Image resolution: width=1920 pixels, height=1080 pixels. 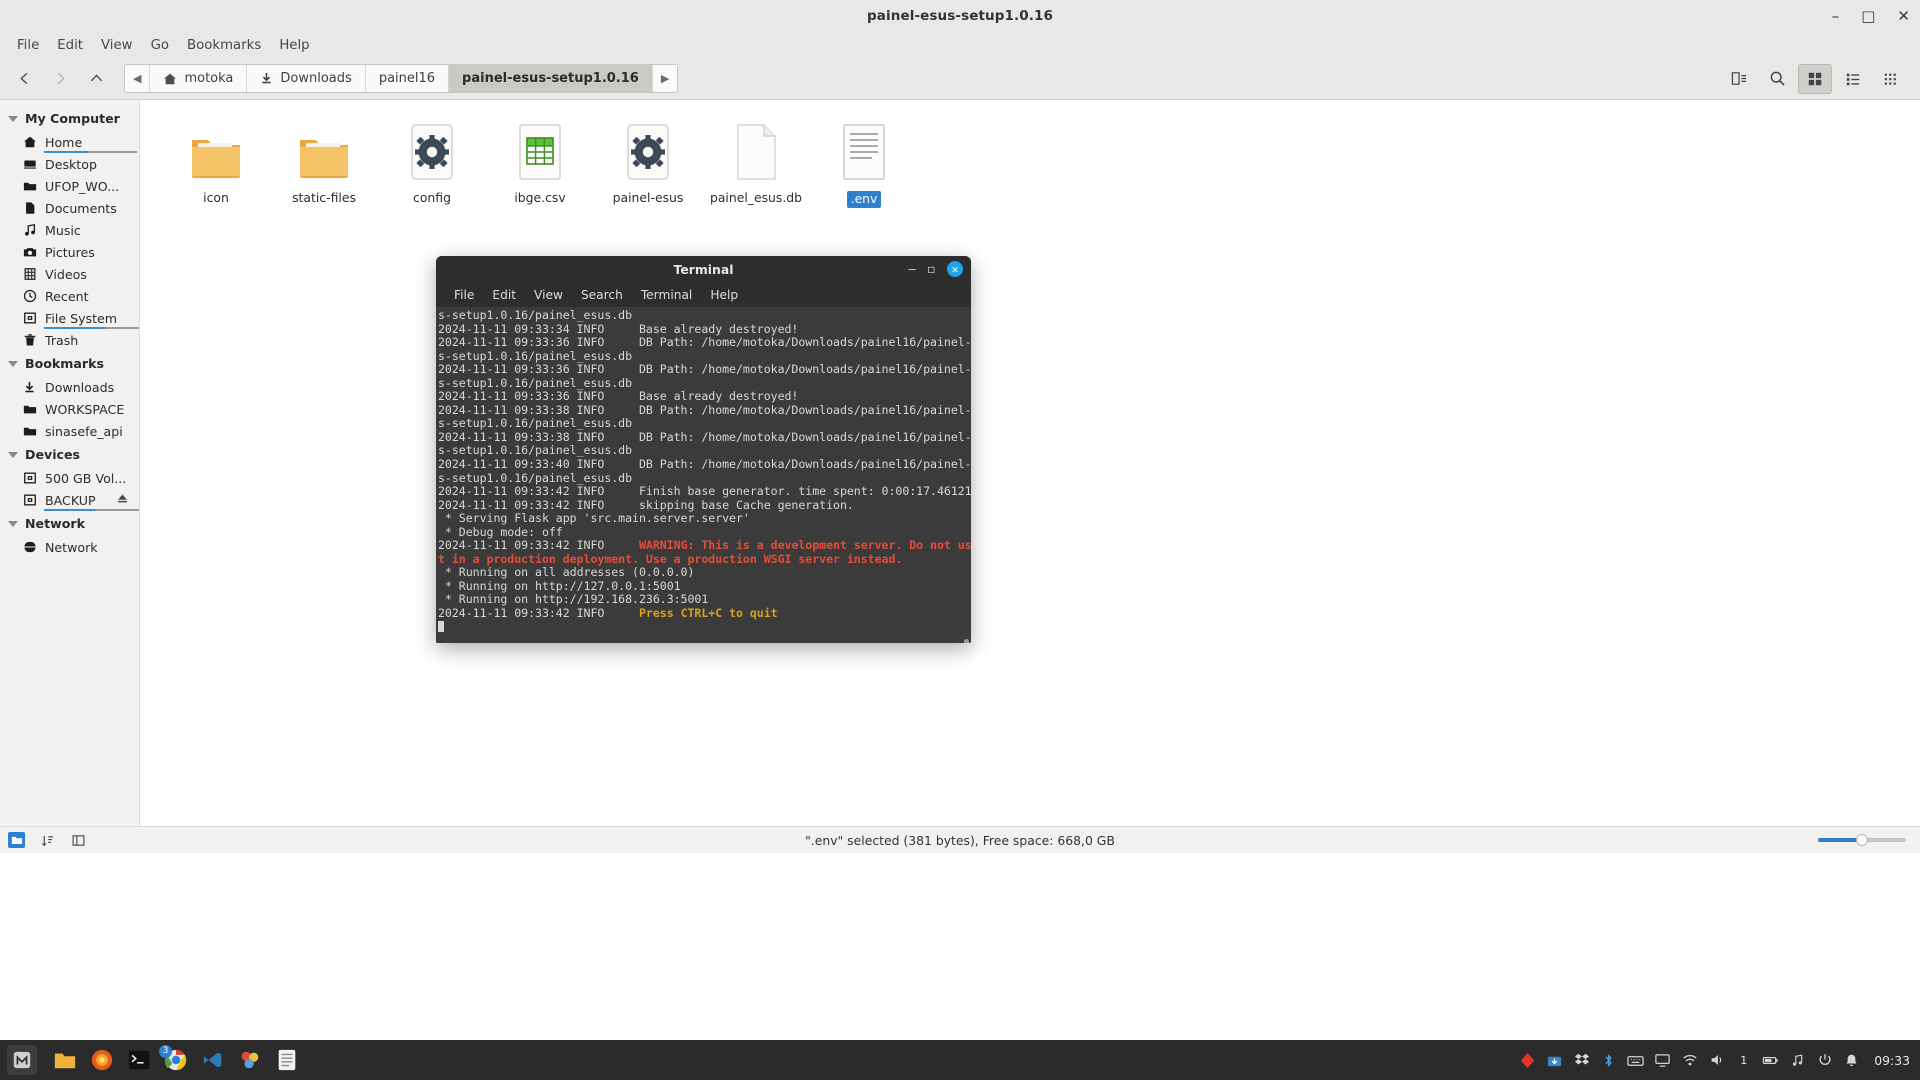 What do you see at coordinates (540, 159) in the screenshot?
I see `file-item-ibge-csv: ibge.csv` at bounding box center [540, 159].